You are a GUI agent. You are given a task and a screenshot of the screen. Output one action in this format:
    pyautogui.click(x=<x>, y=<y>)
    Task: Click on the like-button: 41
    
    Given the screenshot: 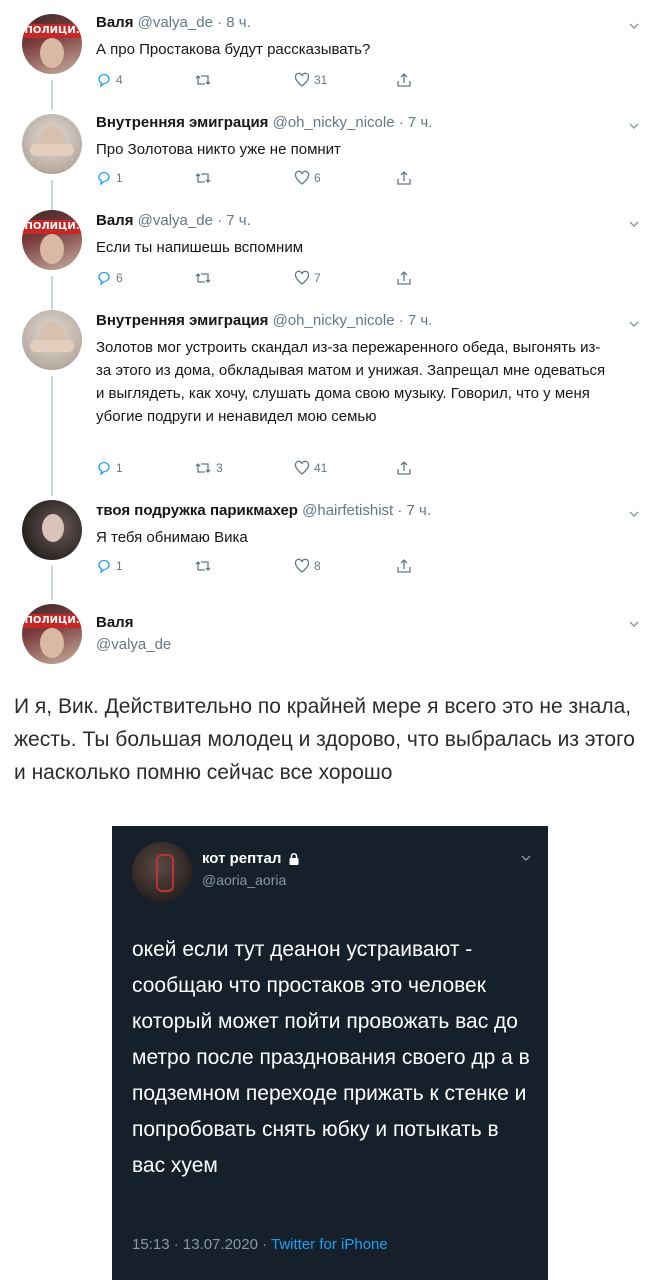 What is the action you would take?
    pyautogui.click(x=310, y=468)
    